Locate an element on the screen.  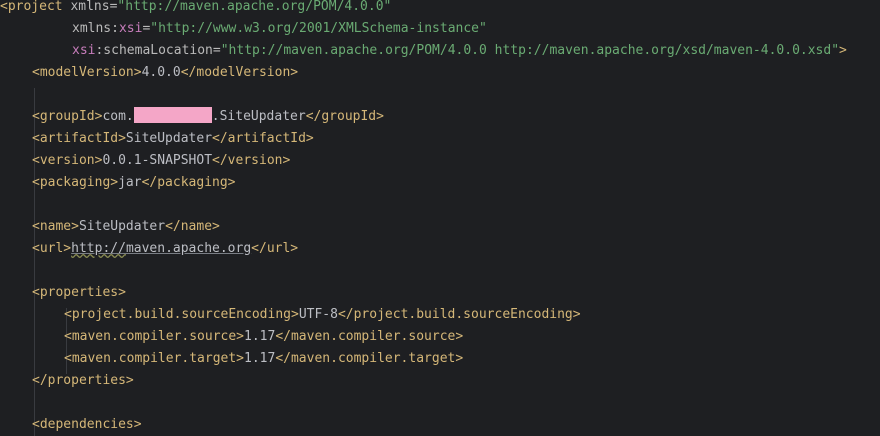
tag-close: </packaging> is located at coordinates (188, 182).